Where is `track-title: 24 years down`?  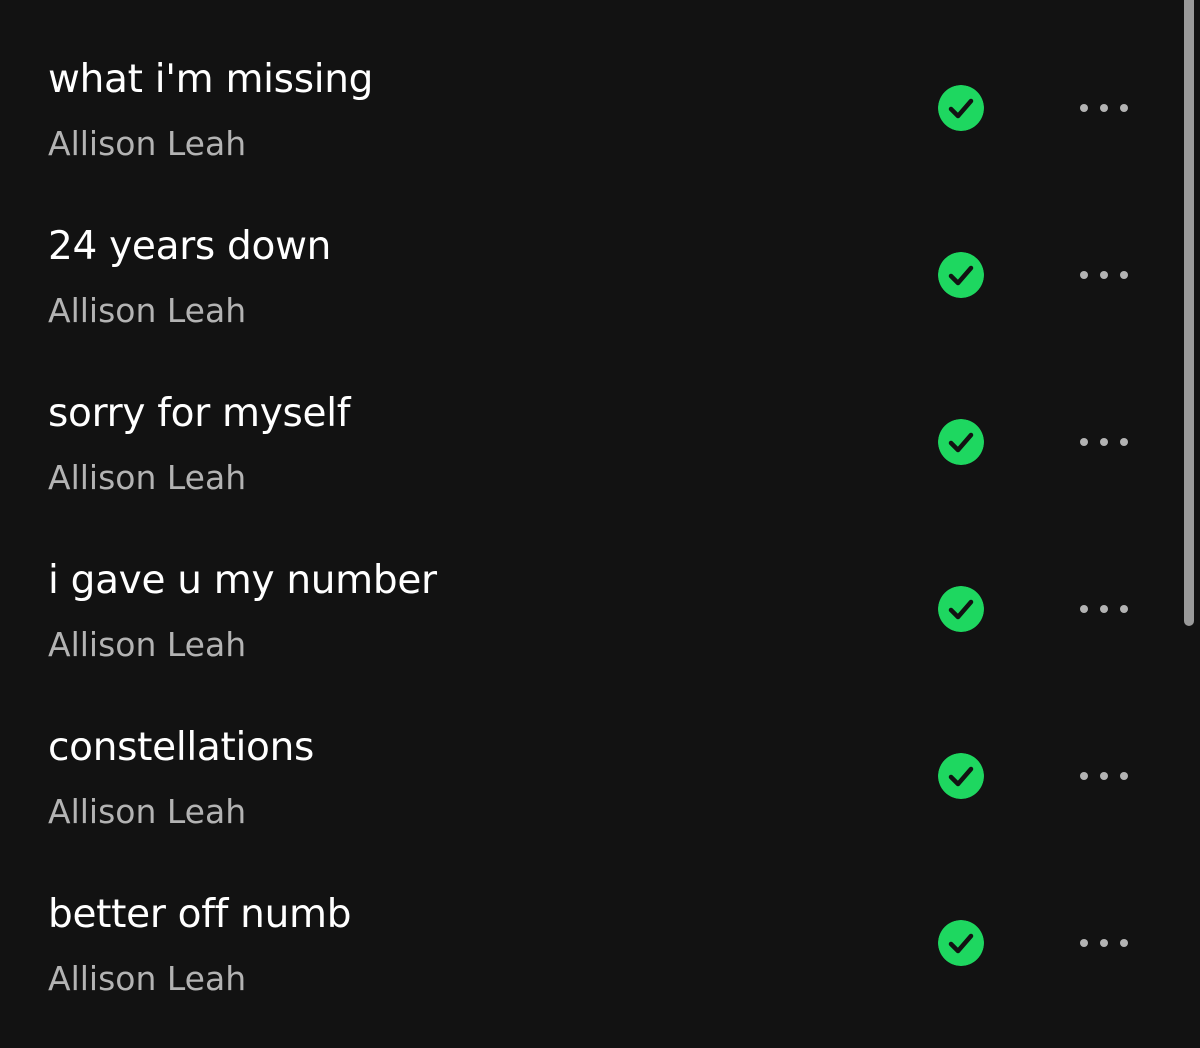 track-title: 24 years down is located at coordinates (190, 246).